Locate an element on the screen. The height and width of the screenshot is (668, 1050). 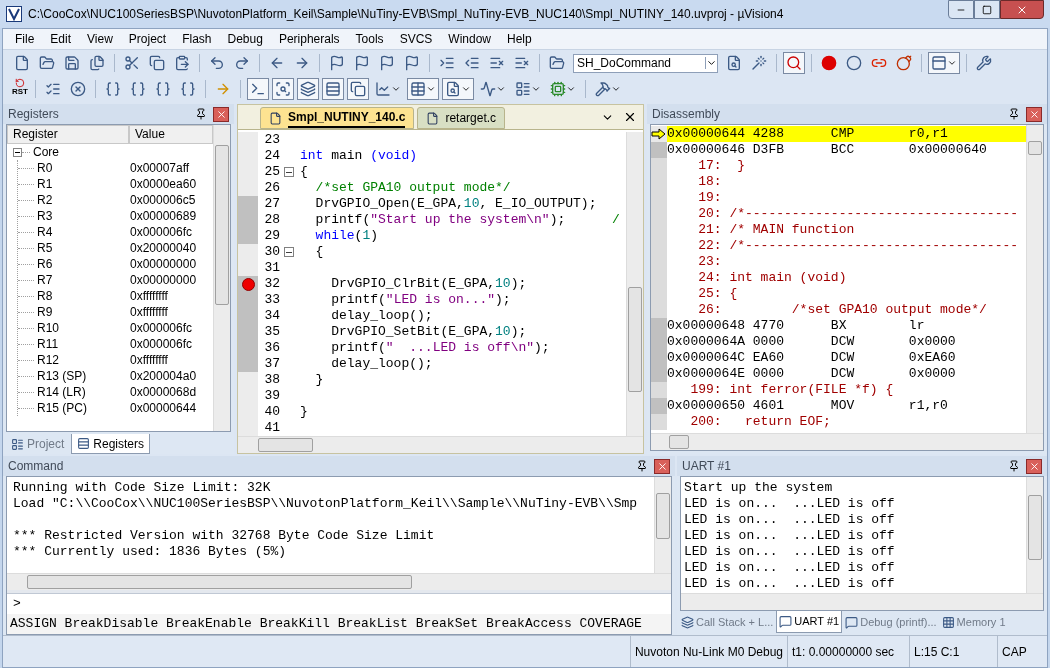
line-number: 40 is located at coordinates (271, 412).